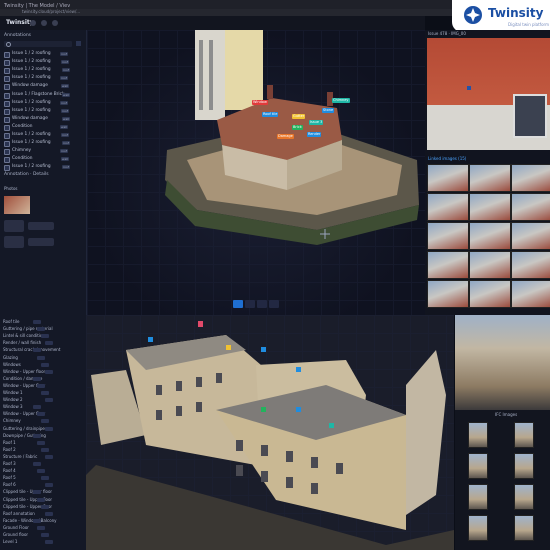 This screenshot has width=550, height=550. Describe the element at coordinates (262, 304) in the screenshot. I see `annotate-tool-button` at that location.